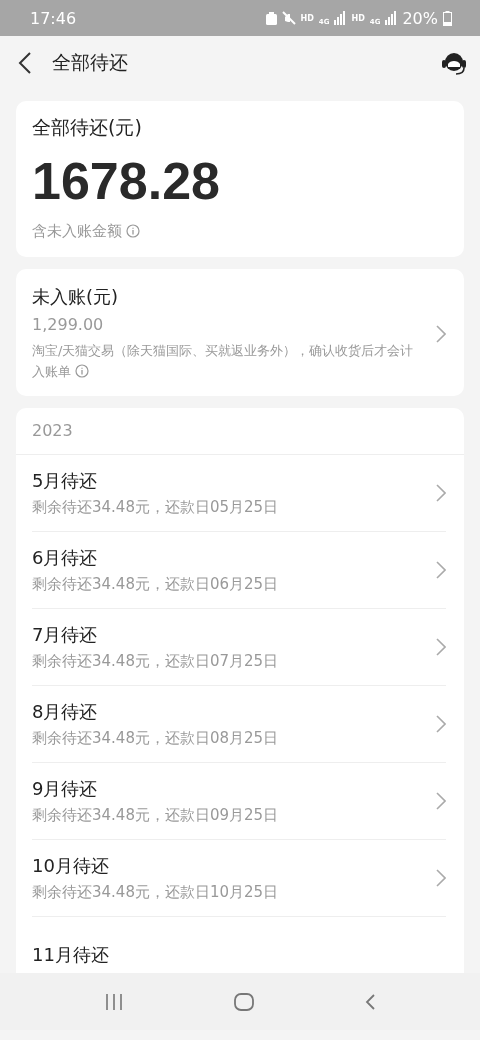  I want to click on bill-title: 7月待还, so click(65, 635).